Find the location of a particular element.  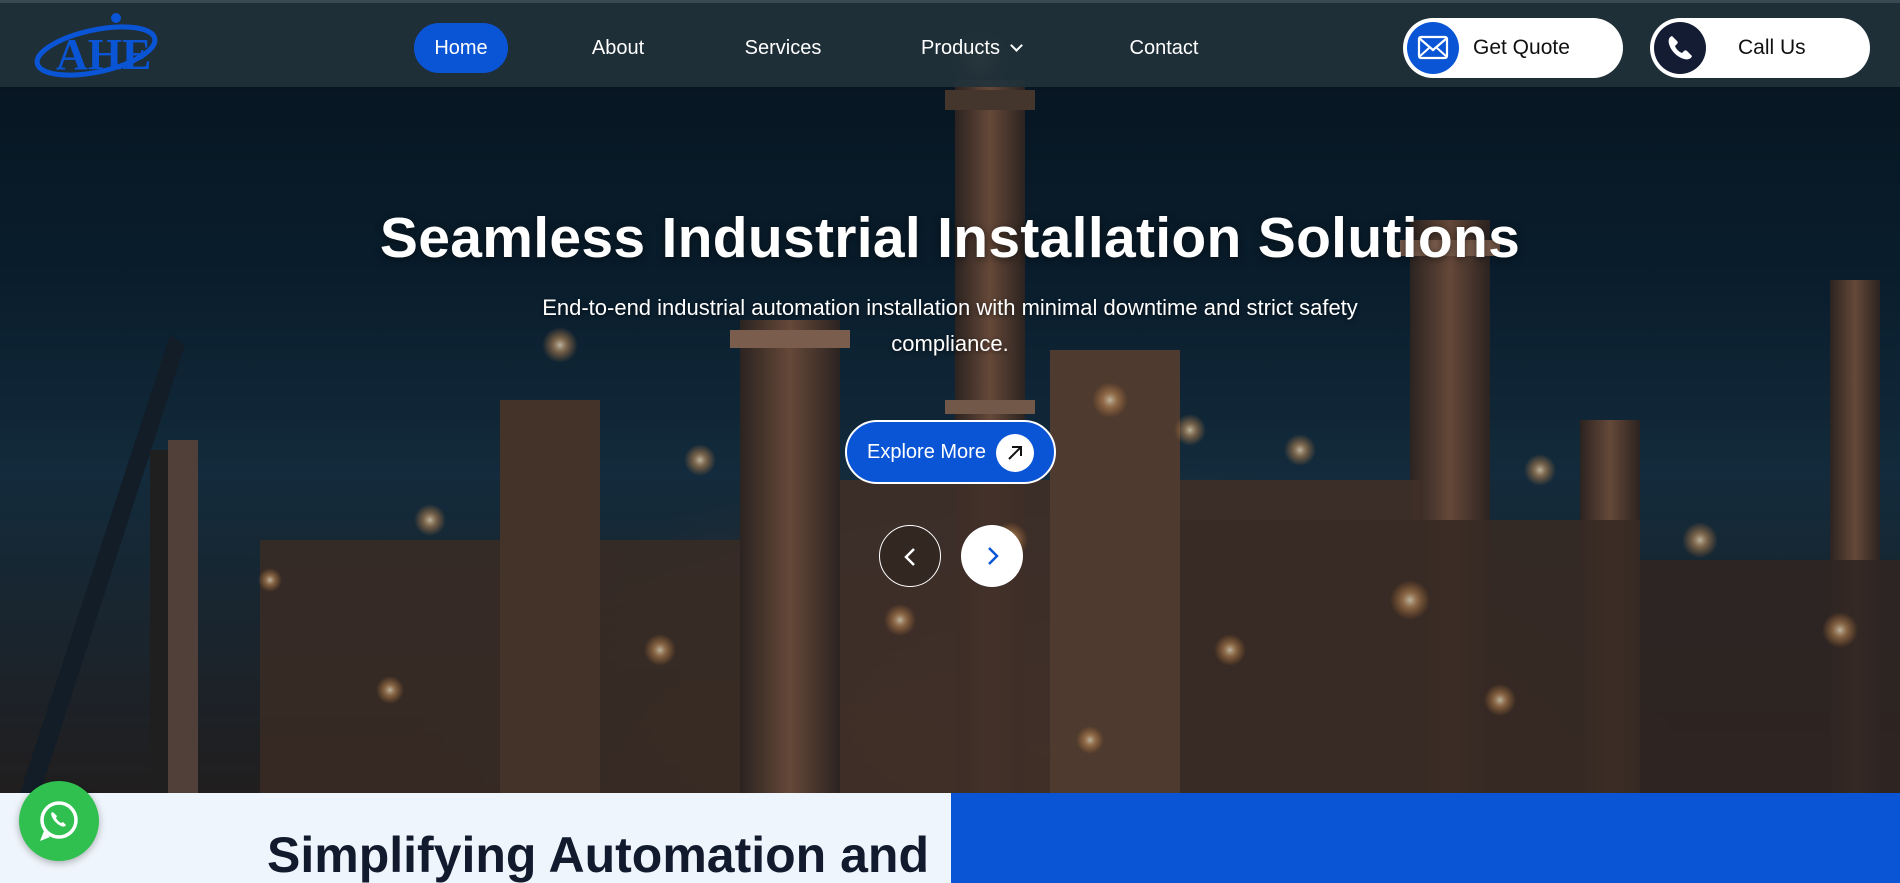

phone-icon is located at coordinates (1680, 48).